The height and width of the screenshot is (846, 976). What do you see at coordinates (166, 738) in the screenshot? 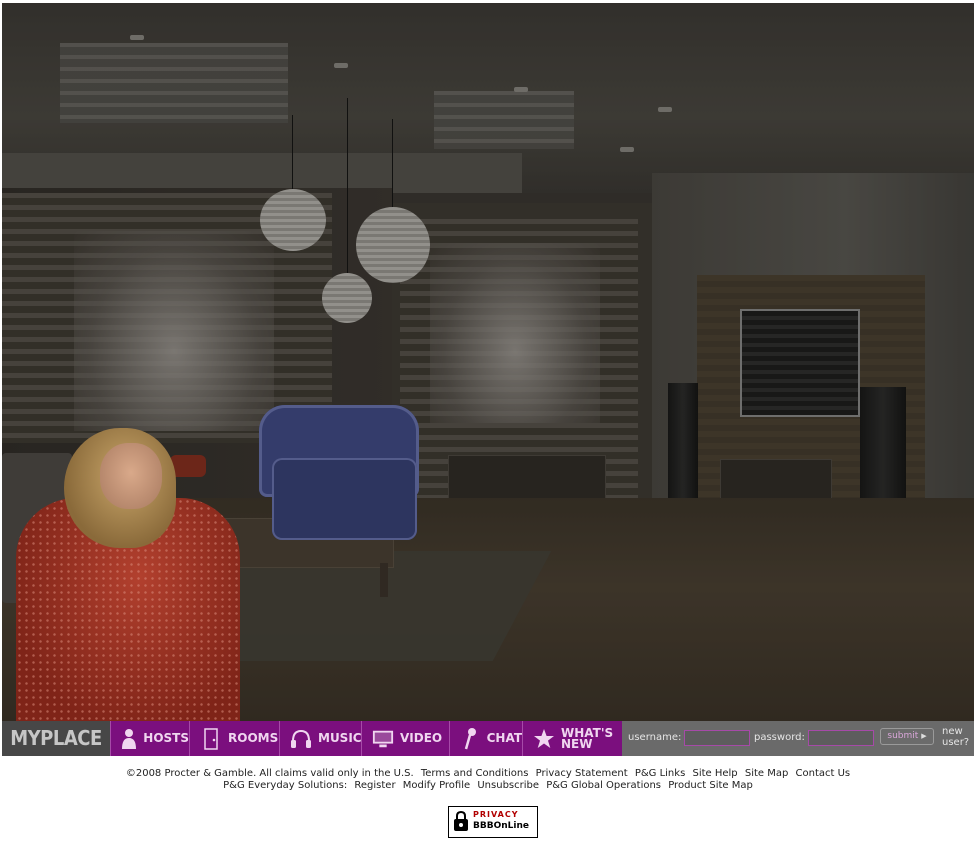
I see `nav-hosts-label: HOSTS` at bounding box center [166, 738].